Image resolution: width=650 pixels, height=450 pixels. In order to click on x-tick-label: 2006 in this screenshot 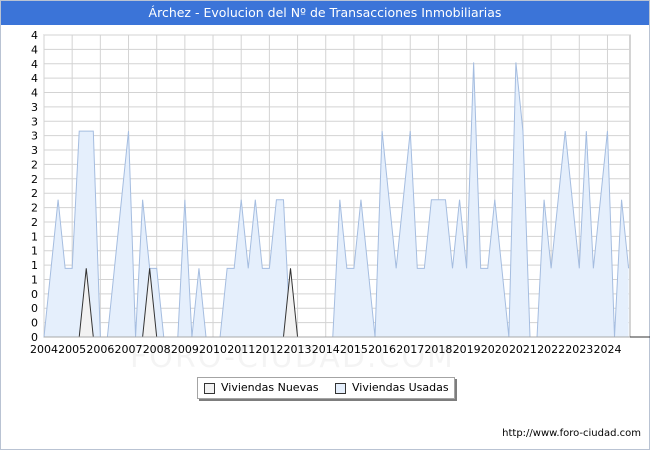, I will do `click(100, 349)`.